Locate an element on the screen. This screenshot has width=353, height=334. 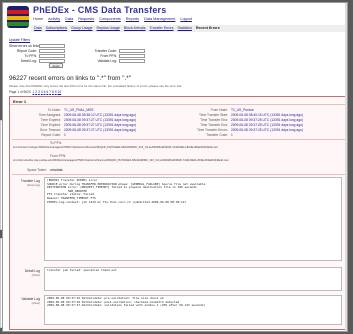
from-pfn-input is located at coordinates (132, 55).